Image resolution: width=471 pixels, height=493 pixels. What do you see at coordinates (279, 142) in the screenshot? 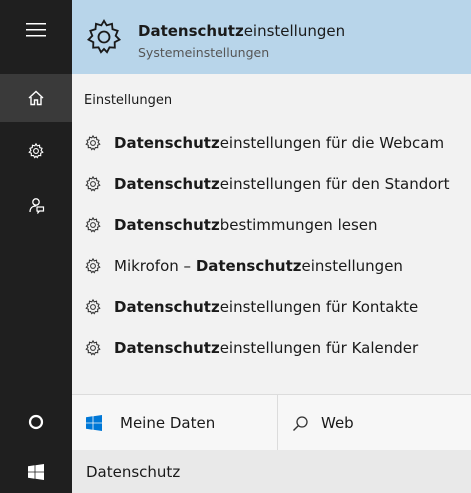
I see `result-label: Datenschutzeinstellungen für die Webcam` at bounding box center [279, 142].